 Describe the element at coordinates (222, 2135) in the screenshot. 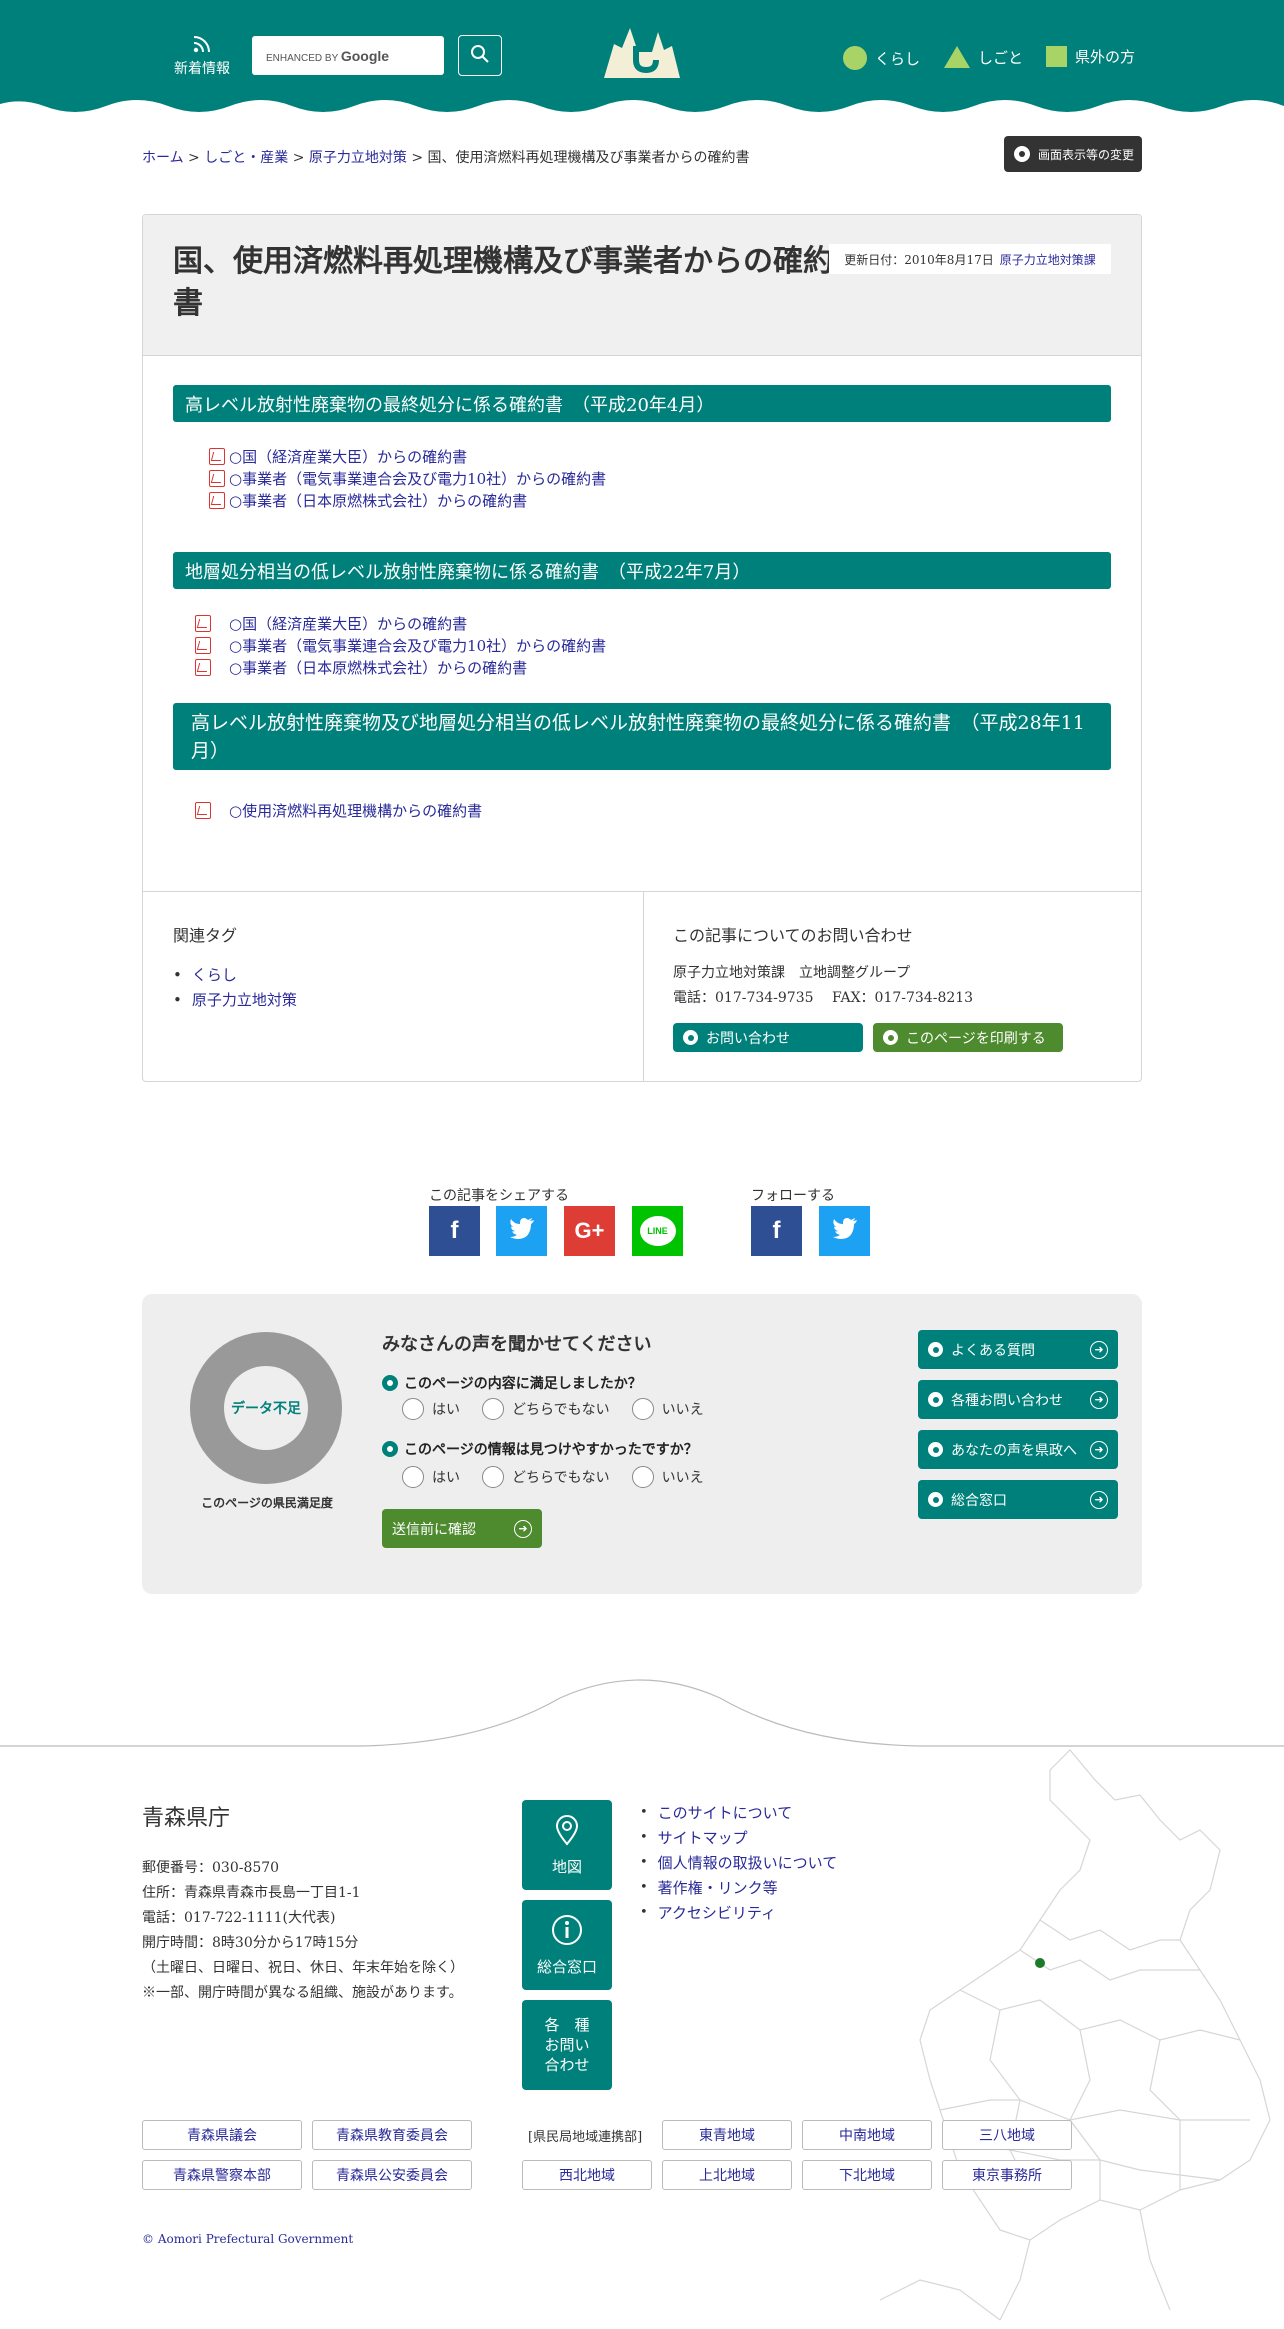

I see `org-link-assembly: 青森県議会` at that location.